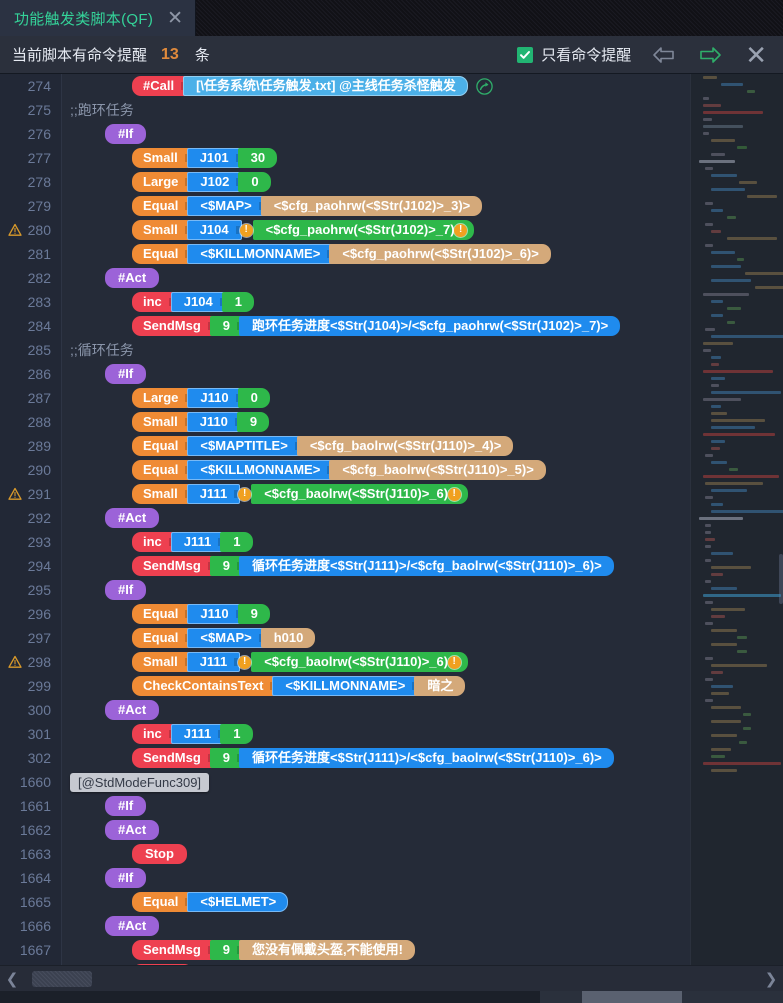  Describe the element at coordinates (771, 979) in the screenshot. I see `chevron-right-icon: ❯` at that location.